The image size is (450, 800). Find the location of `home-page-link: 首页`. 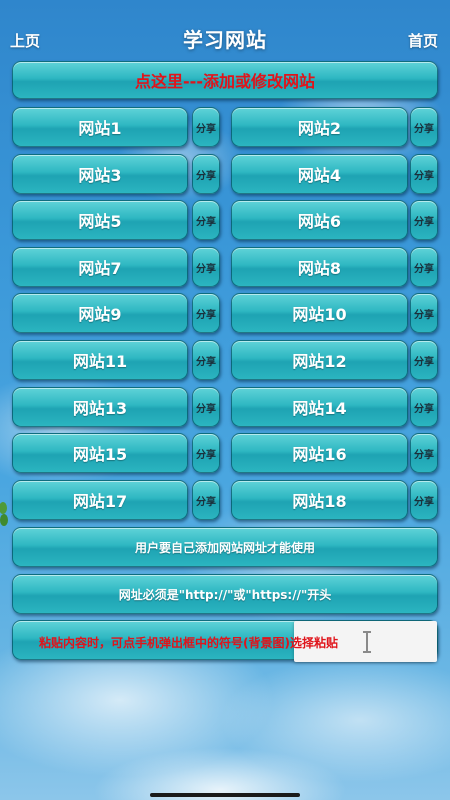

home-page-link: 首页 is located at coordinates (423, 40).